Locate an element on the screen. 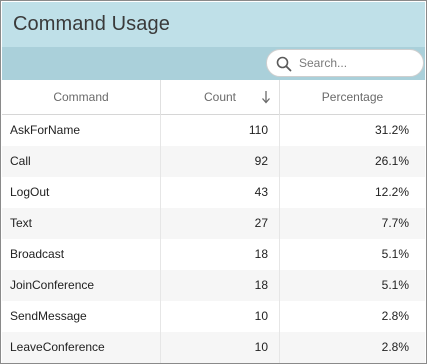  cell-percentage: 7.7% is located at coordinates (395, 223).